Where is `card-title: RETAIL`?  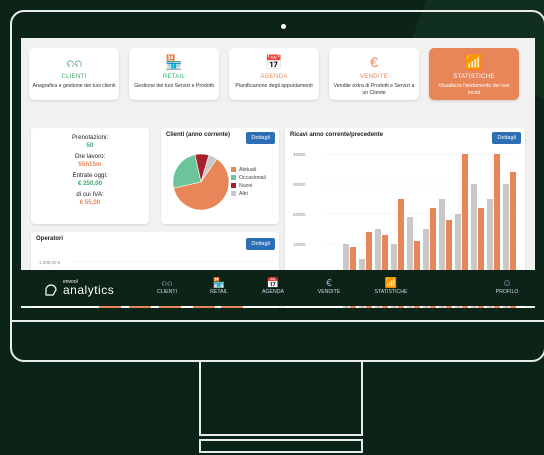
card-title: RETAIL is located at coordinates (174, 77).